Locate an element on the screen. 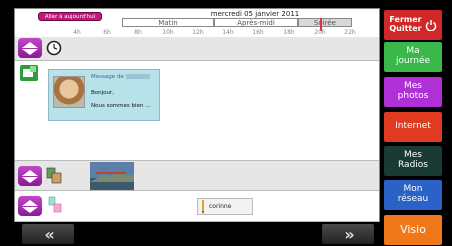  double-chevron-left-icon: « is located at coordinates (49, 234).